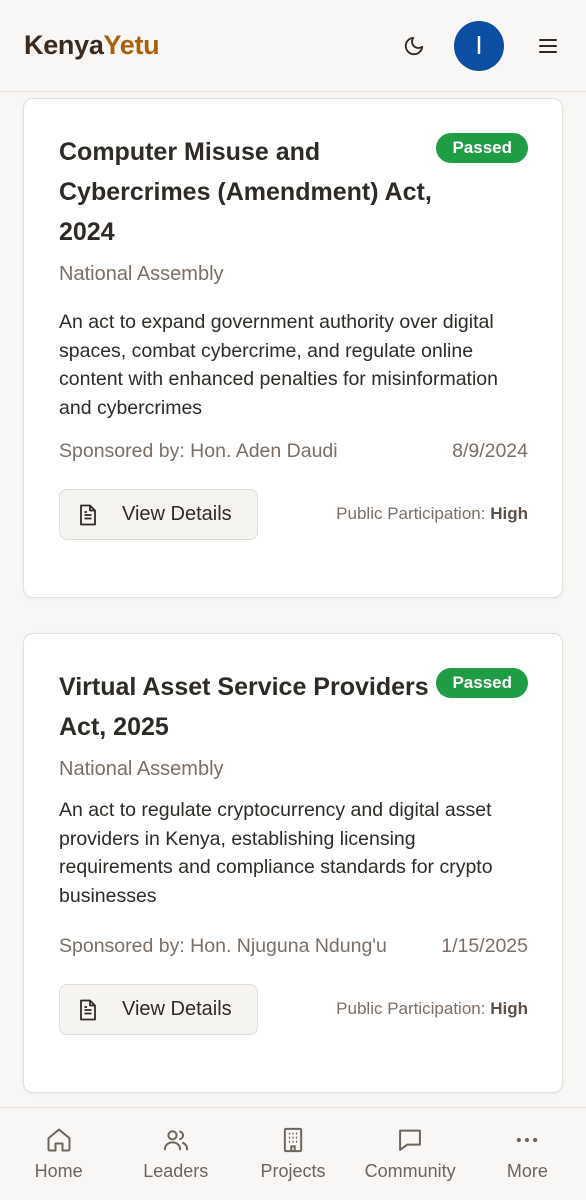 This screenshot has height=1200, width=586. What do you see at coordinates (410, 1171) in the screenshot?
I see `nav-label: Community` at bounding box center [410, 1171].